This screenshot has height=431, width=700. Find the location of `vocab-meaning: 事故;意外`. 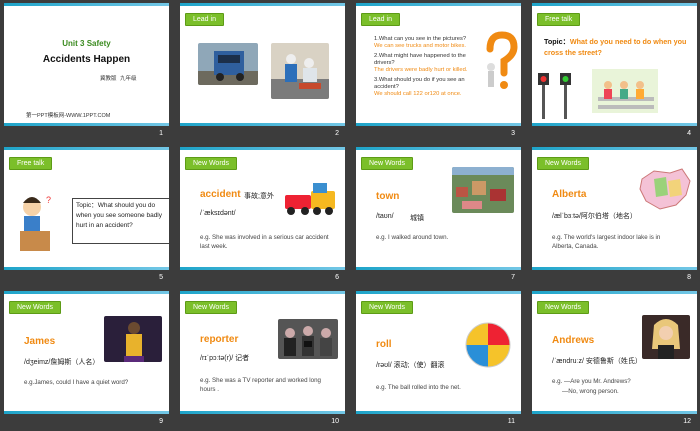

vocab-meaning: 事故;意外 is located at coordinates (259, 196).